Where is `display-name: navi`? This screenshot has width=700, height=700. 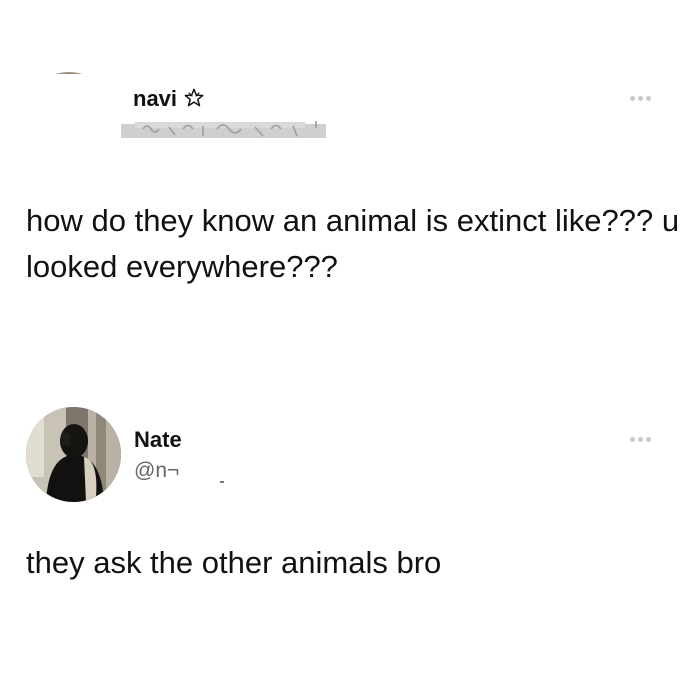
display-name: navi is located at coordinates (169, 99).